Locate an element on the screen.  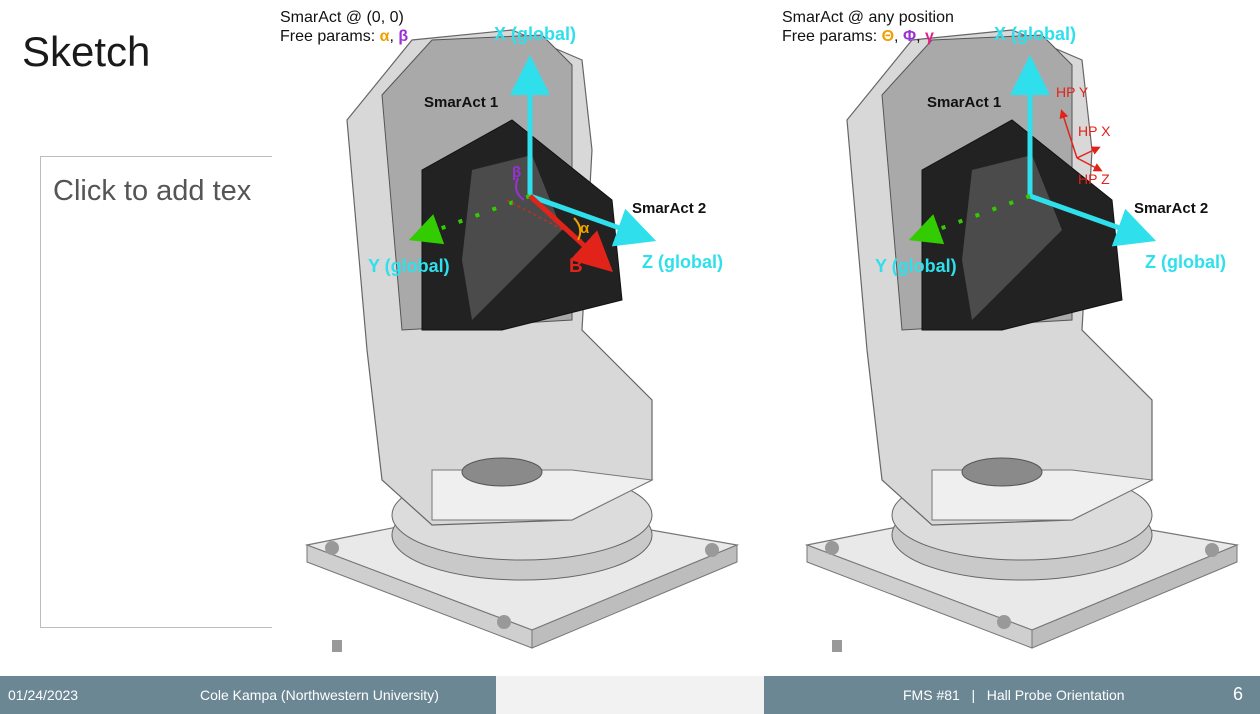
footer-page-number: 6 is located at coordinates (1238, 694).